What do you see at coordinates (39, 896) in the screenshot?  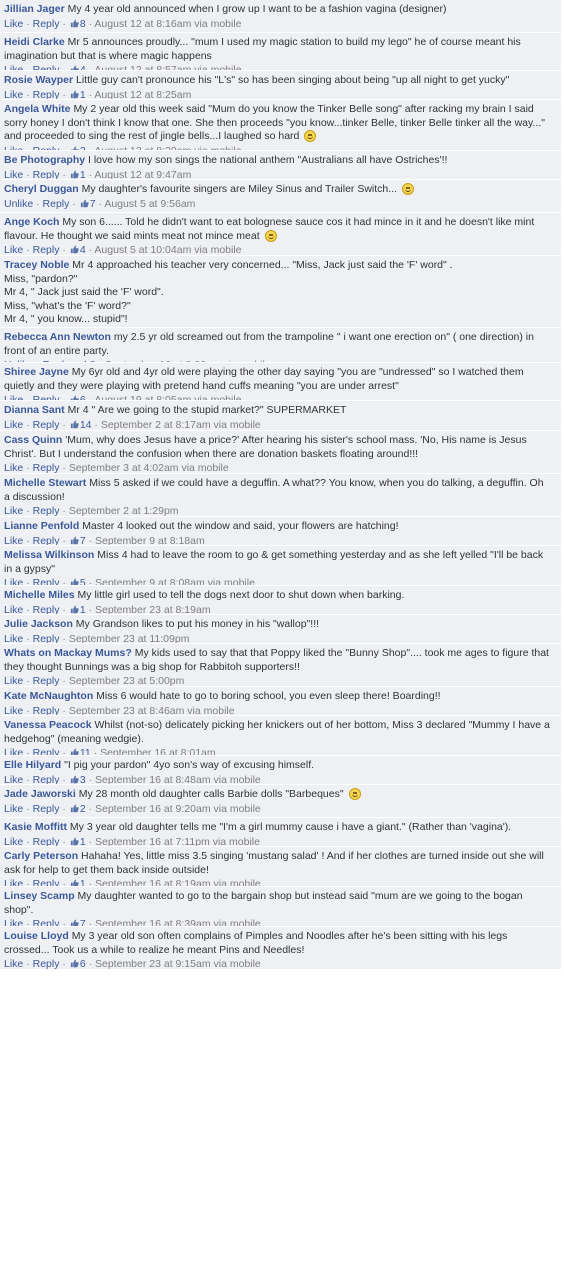 I see `comment-author: Linsey Scamp` at bounding box center [39, 896].